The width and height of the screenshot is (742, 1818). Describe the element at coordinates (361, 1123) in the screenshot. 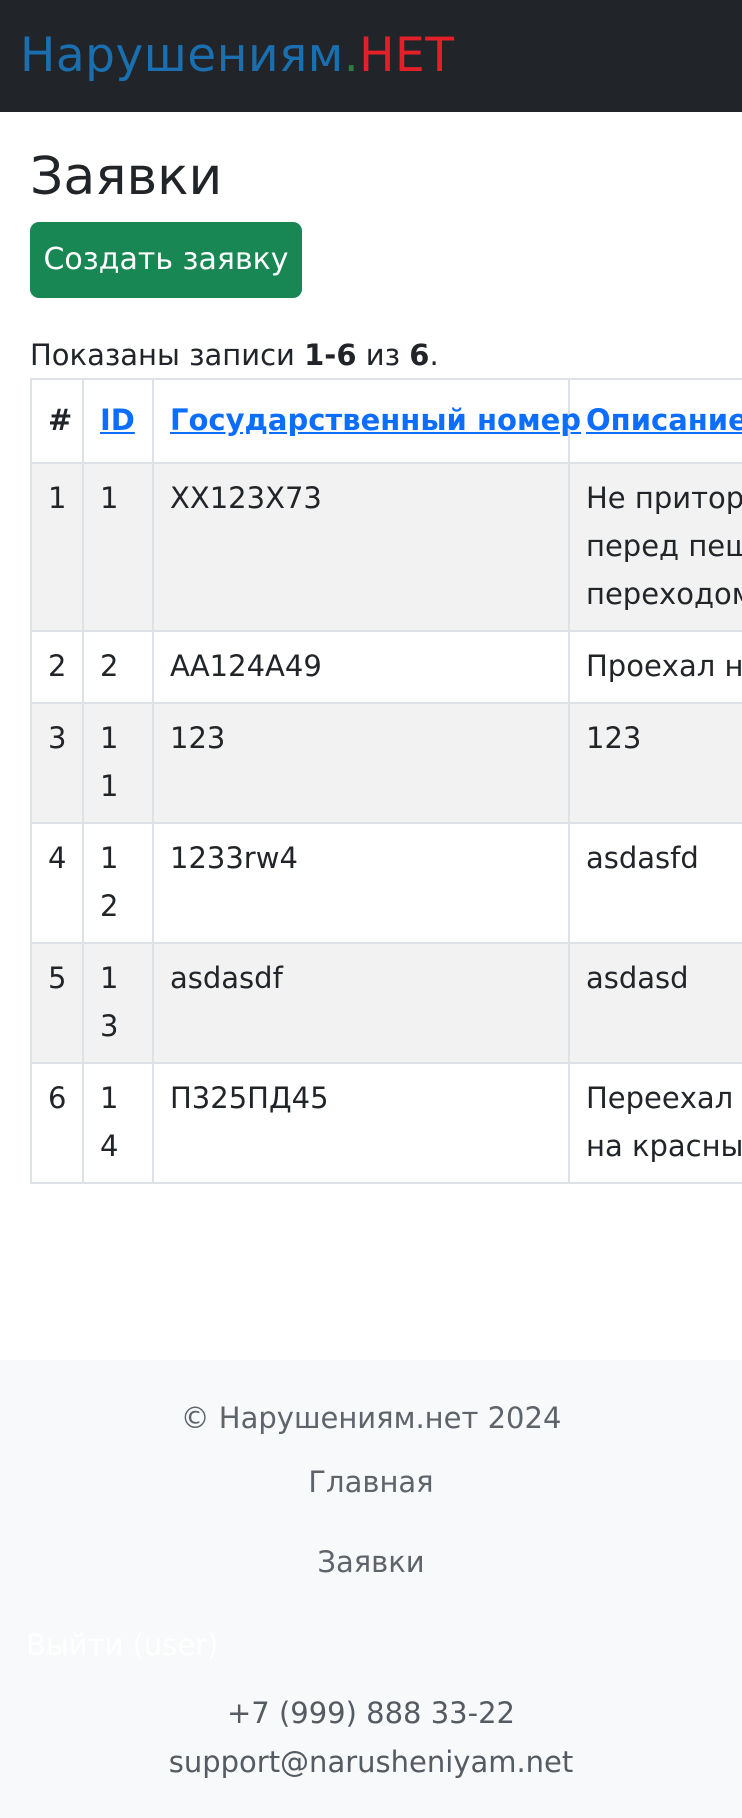

I see `row-plate: П325ПД45` at that location.